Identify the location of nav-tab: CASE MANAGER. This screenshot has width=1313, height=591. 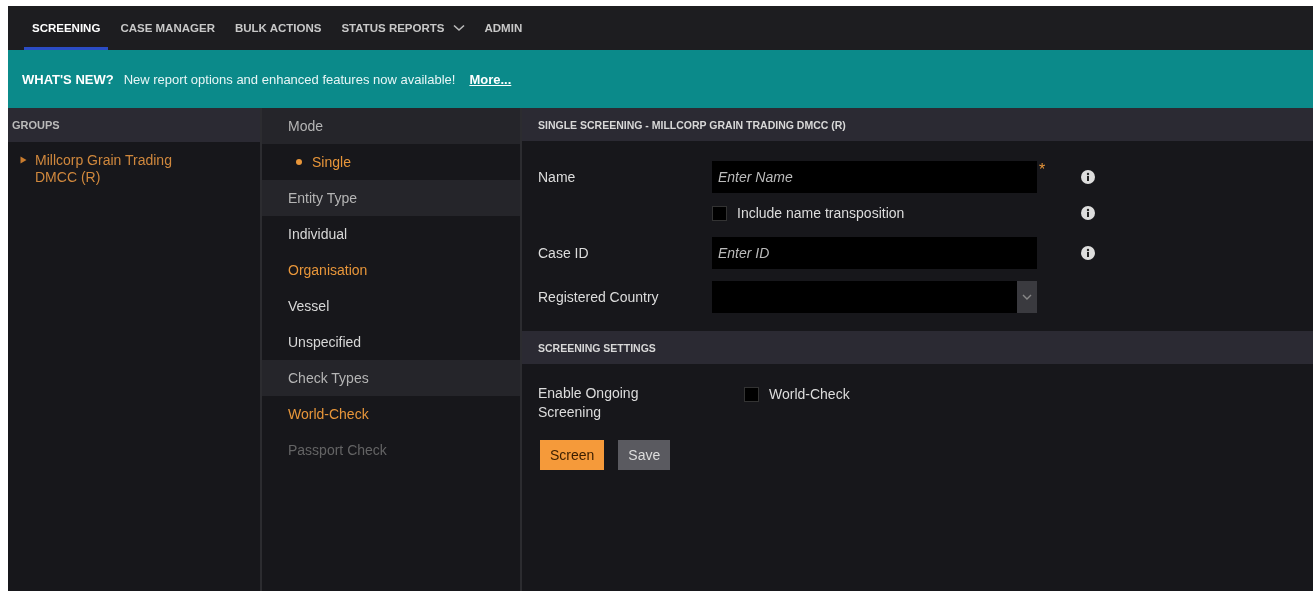
(167, 28).